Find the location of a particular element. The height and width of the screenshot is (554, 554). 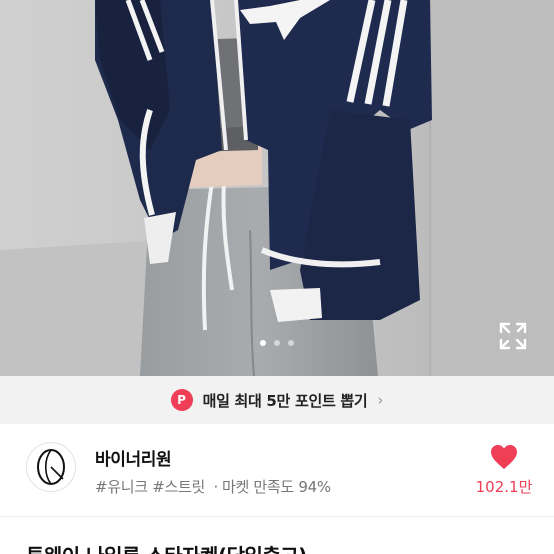

point-promo-banner: P 매일 최대 5만 포인트 뽑기 › is located at coordinates (277, 400).